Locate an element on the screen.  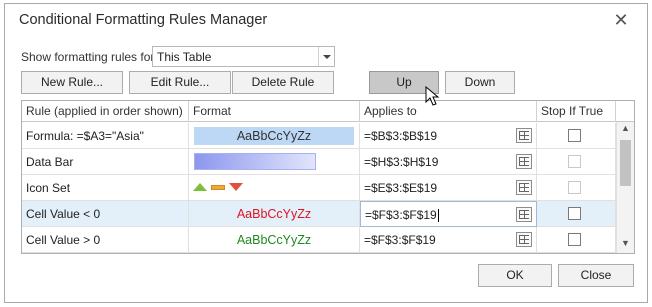
header-rule: Rule (applied in order shown) is located at coordinates (105, 111).